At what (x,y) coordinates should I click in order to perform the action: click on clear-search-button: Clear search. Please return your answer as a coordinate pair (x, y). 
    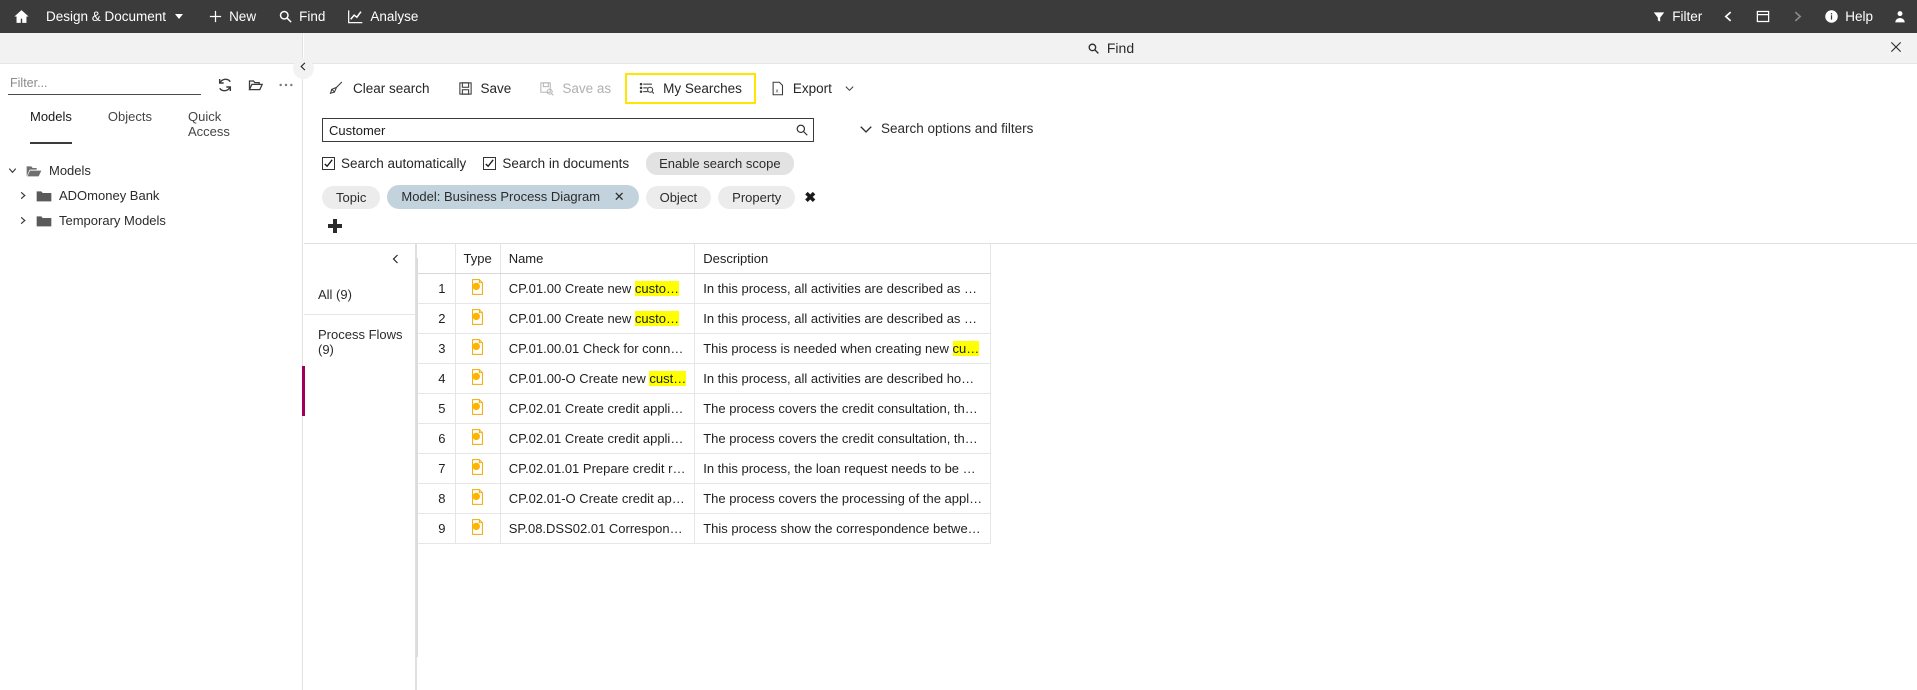
    Looking at the image, I should click on (379, 88).